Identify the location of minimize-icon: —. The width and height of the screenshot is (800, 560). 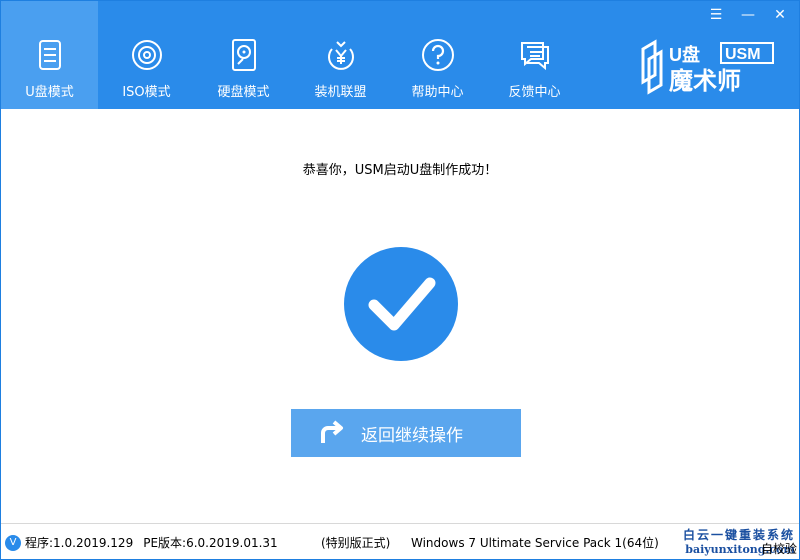
(748, 15).